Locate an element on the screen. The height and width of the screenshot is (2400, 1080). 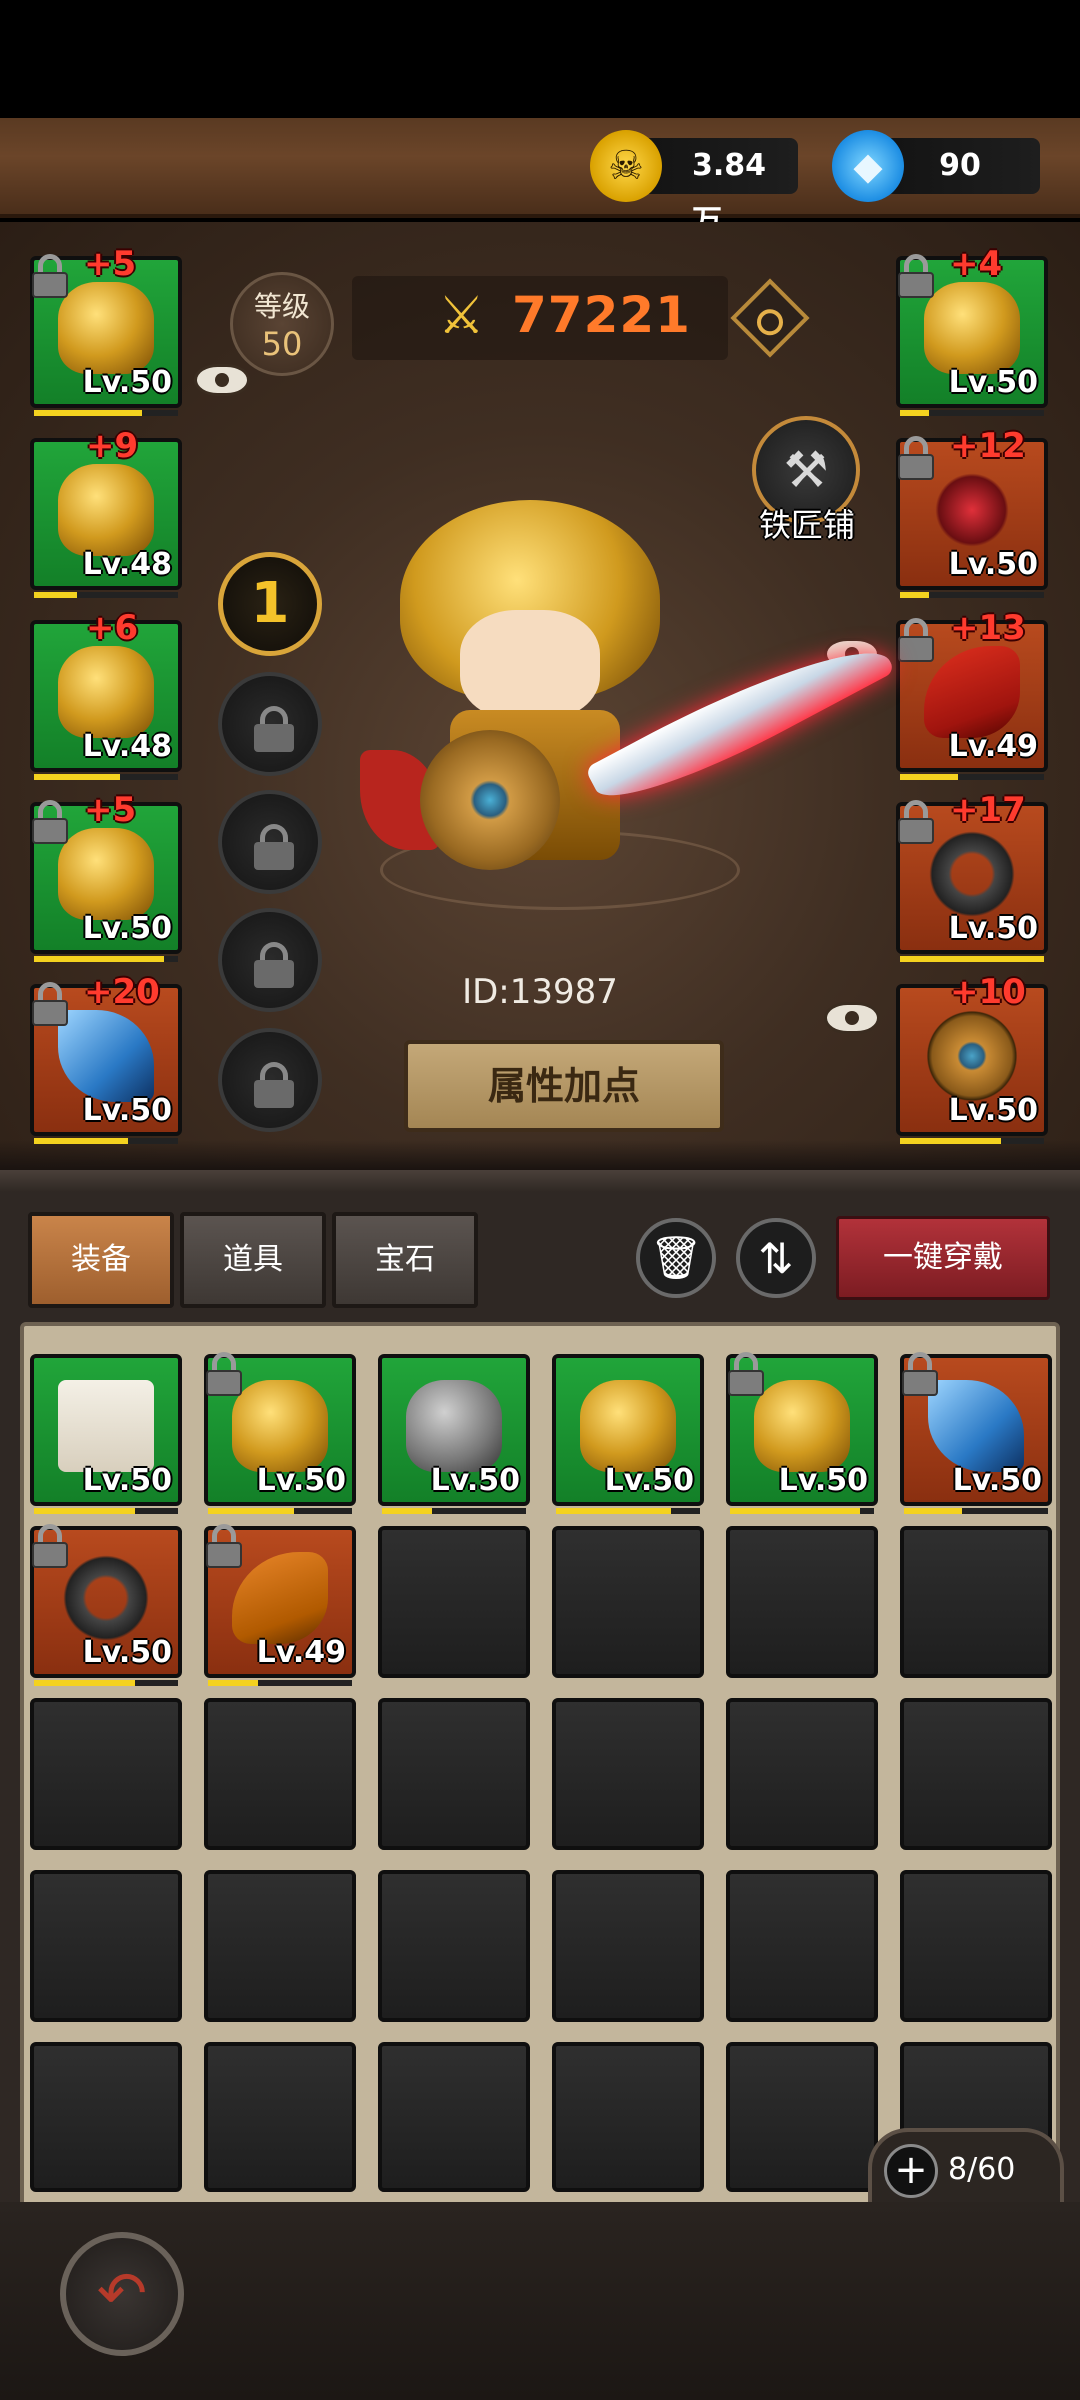
back-arrow-icon: ↶ is located at coordinates (122, 2294).